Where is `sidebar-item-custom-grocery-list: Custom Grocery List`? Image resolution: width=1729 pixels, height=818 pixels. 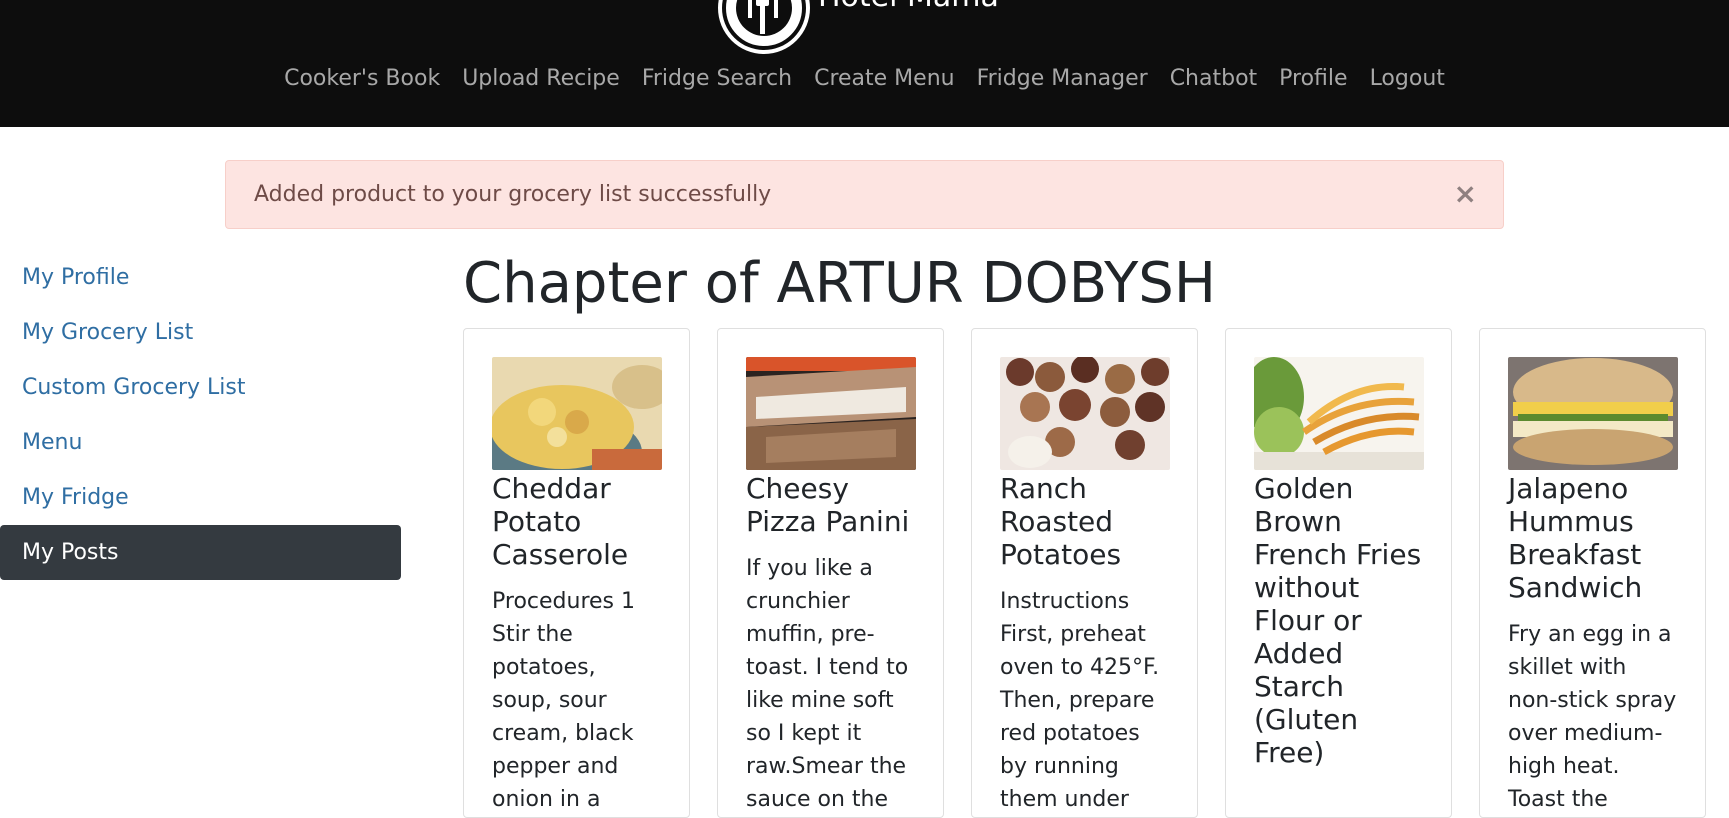
sidebar-item-custom-grocery-list: Custom Grocery List is located at coordinates (200, 387).